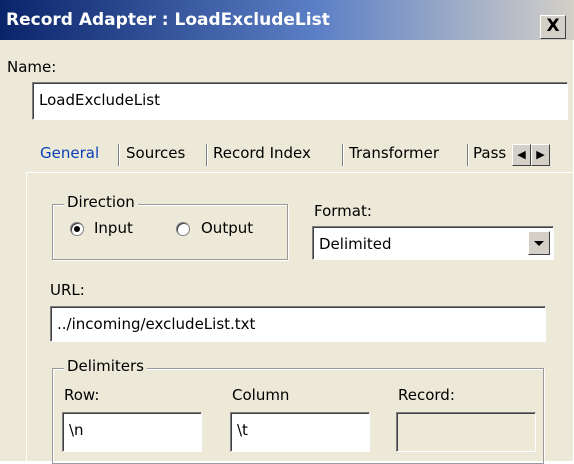 Image resolution: width=574 pixels, height=464 pixels. Describe the element at coordinates (227, 228) in the screenshot. I see `direction-output-label: Output` at that location.